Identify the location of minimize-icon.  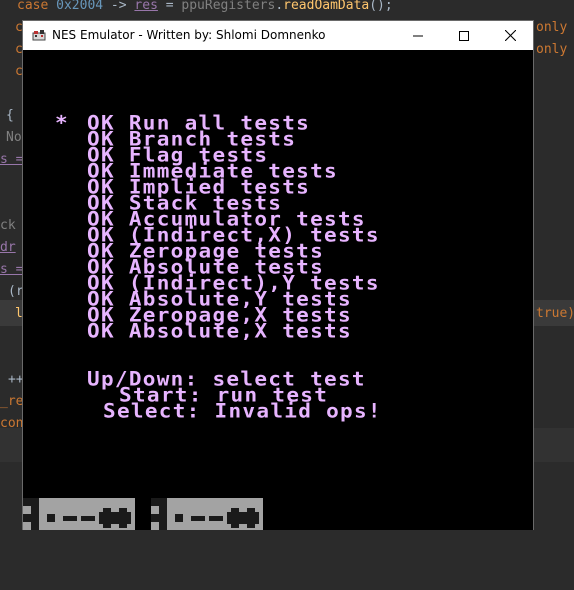
(418, 35).